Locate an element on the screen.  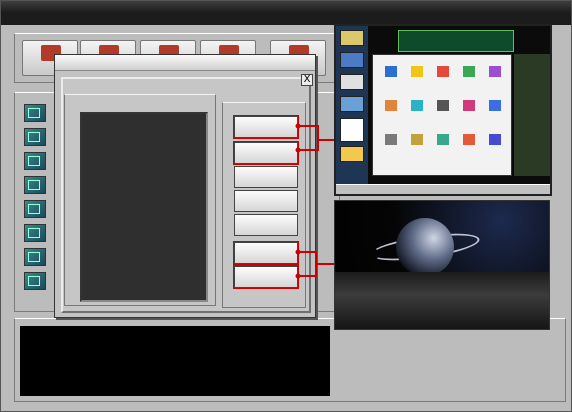
preview-right-panel is located at coordinates (532, 115).